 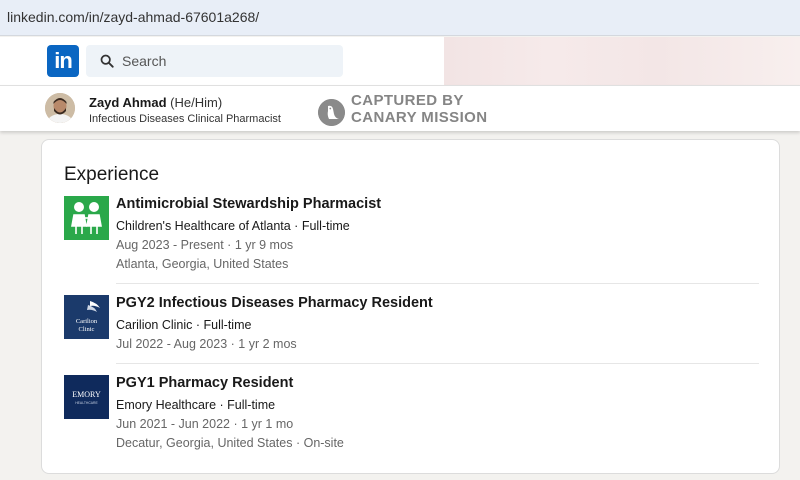 I want to click on job-company: Emory Healthcare · Full-time, so click(x=196, y=405).